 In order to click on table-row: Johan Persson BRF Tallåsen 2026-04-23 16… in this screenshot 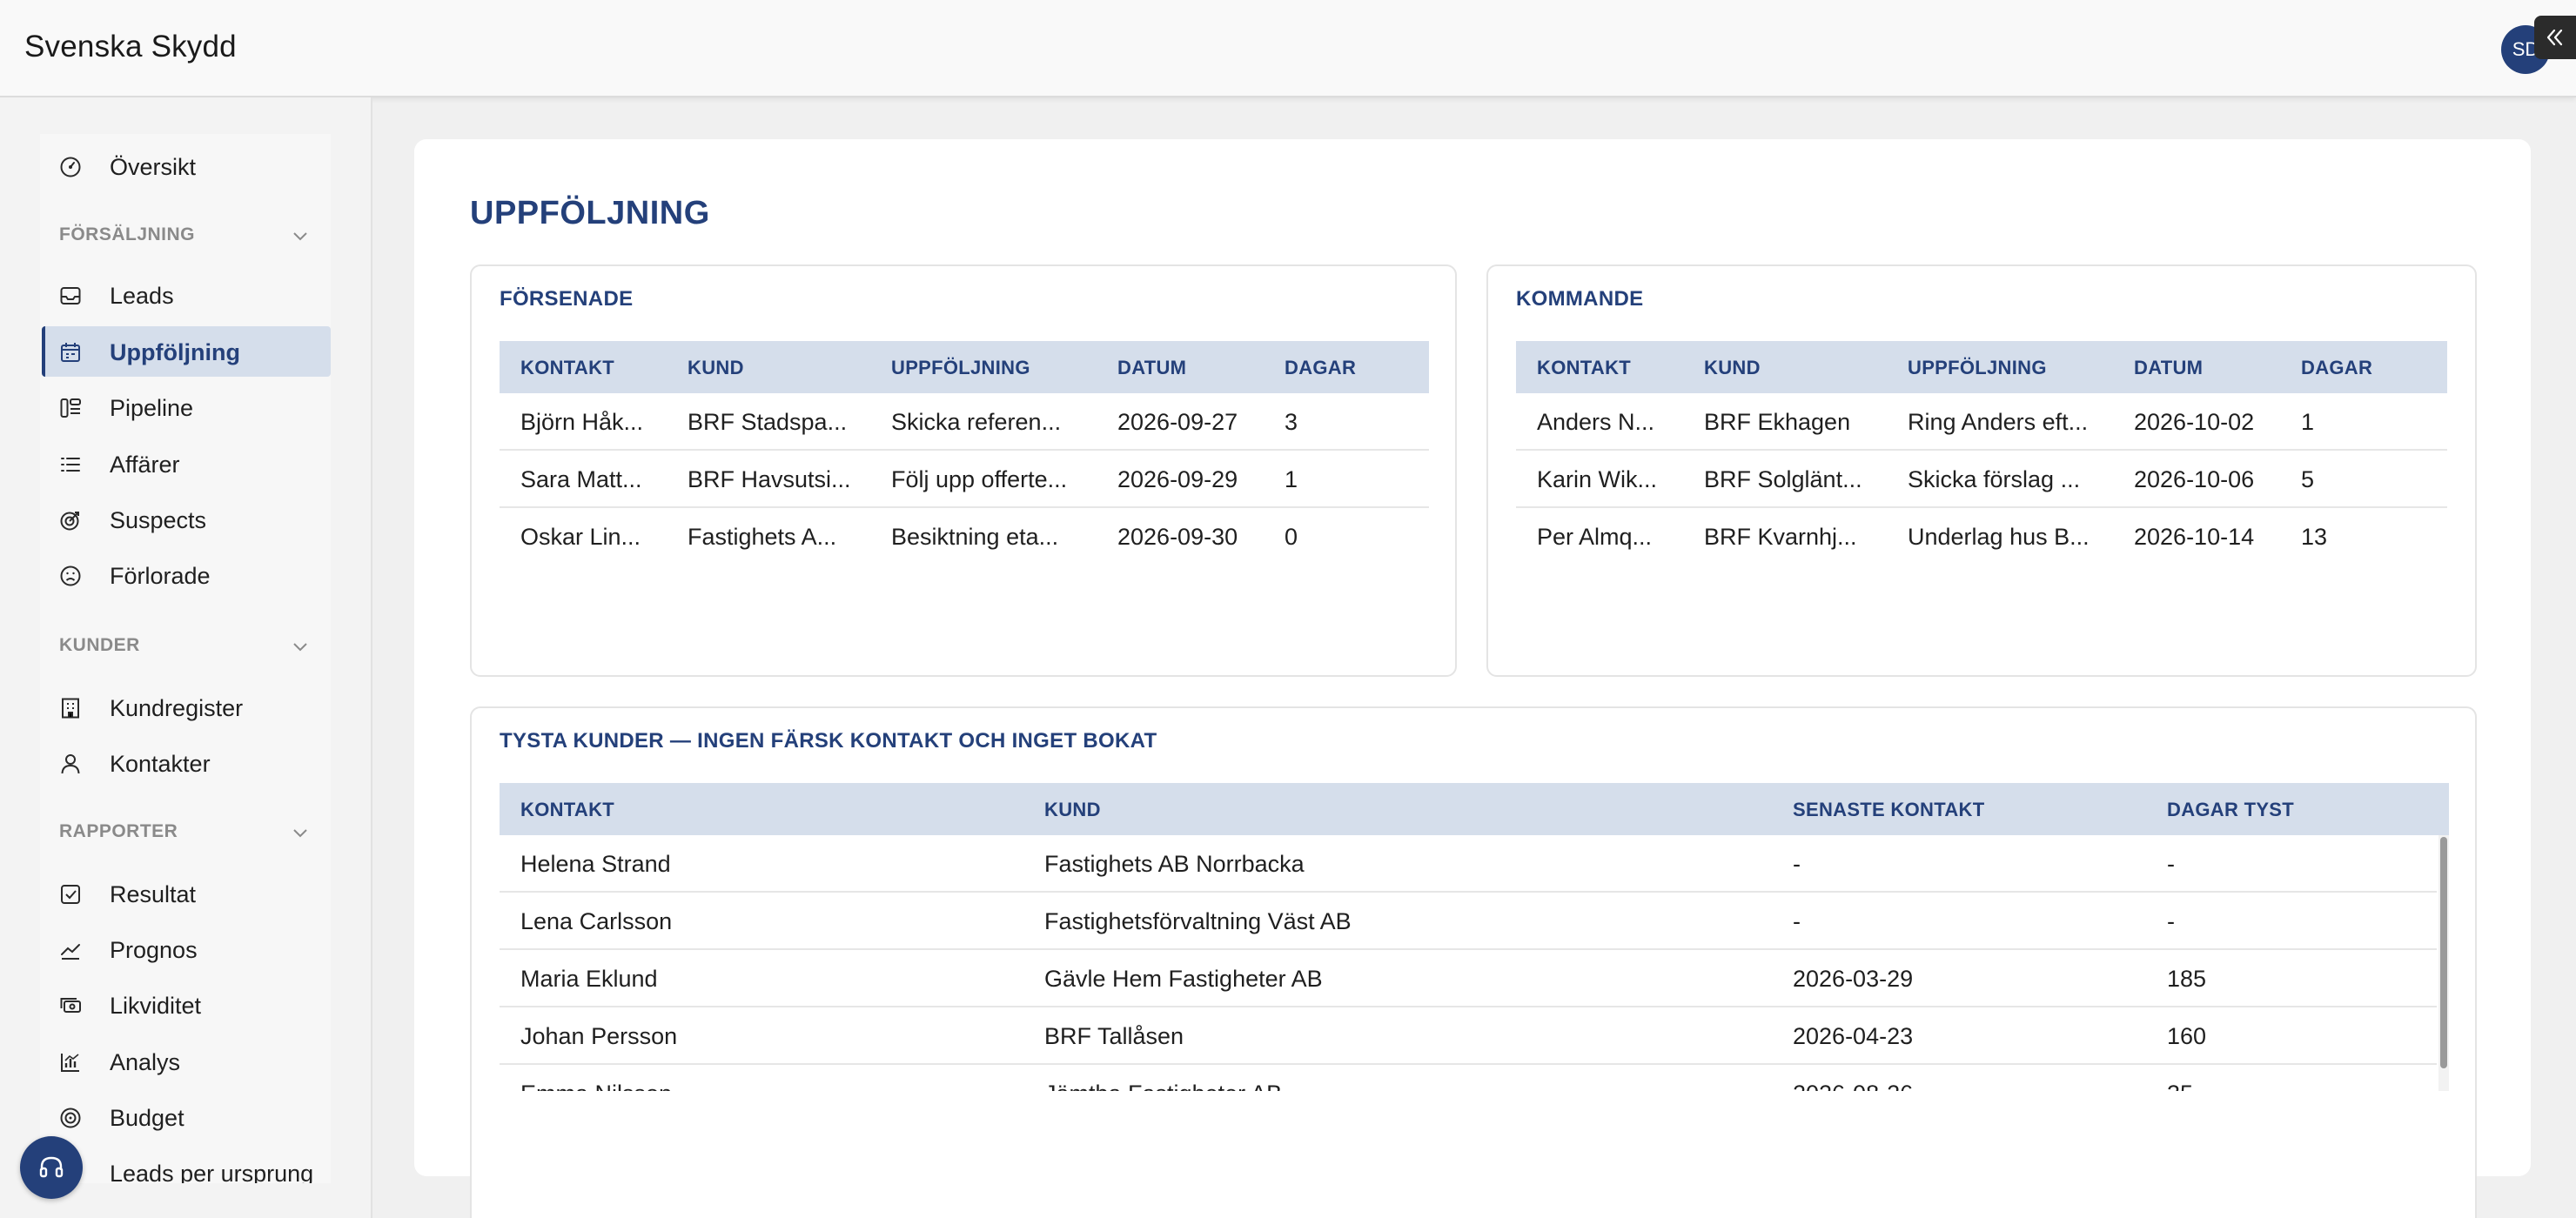, I will do `click(1469, 1036)`.